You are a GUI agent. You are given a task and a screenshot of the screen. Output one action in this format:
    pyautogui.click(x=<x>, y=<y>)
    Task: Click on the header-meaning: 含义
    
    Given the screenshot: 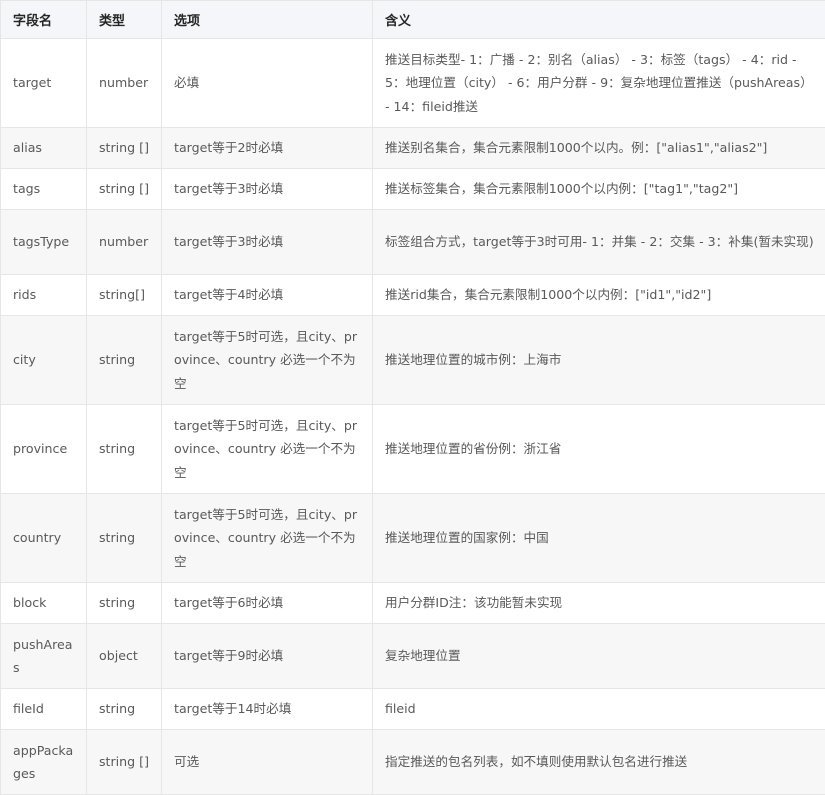 What is the action you would take?
    pyautogui.click(x=599, y=20)
    